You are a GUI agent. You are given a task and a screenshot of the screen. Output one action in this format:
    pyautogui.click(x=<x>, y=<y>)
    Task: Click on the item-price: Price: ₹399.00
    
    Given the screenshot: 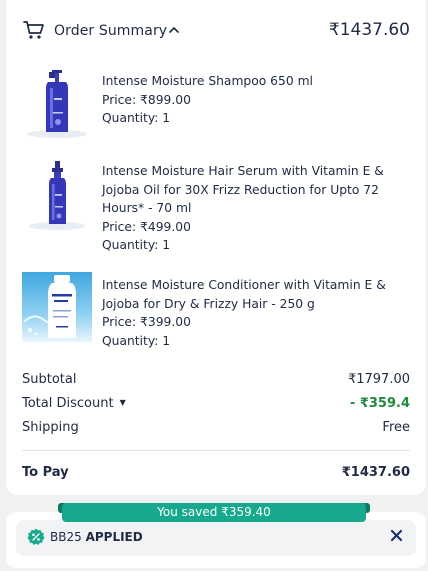 What is the action you would take?
    pyautogui.click(x=146, y=322)
    